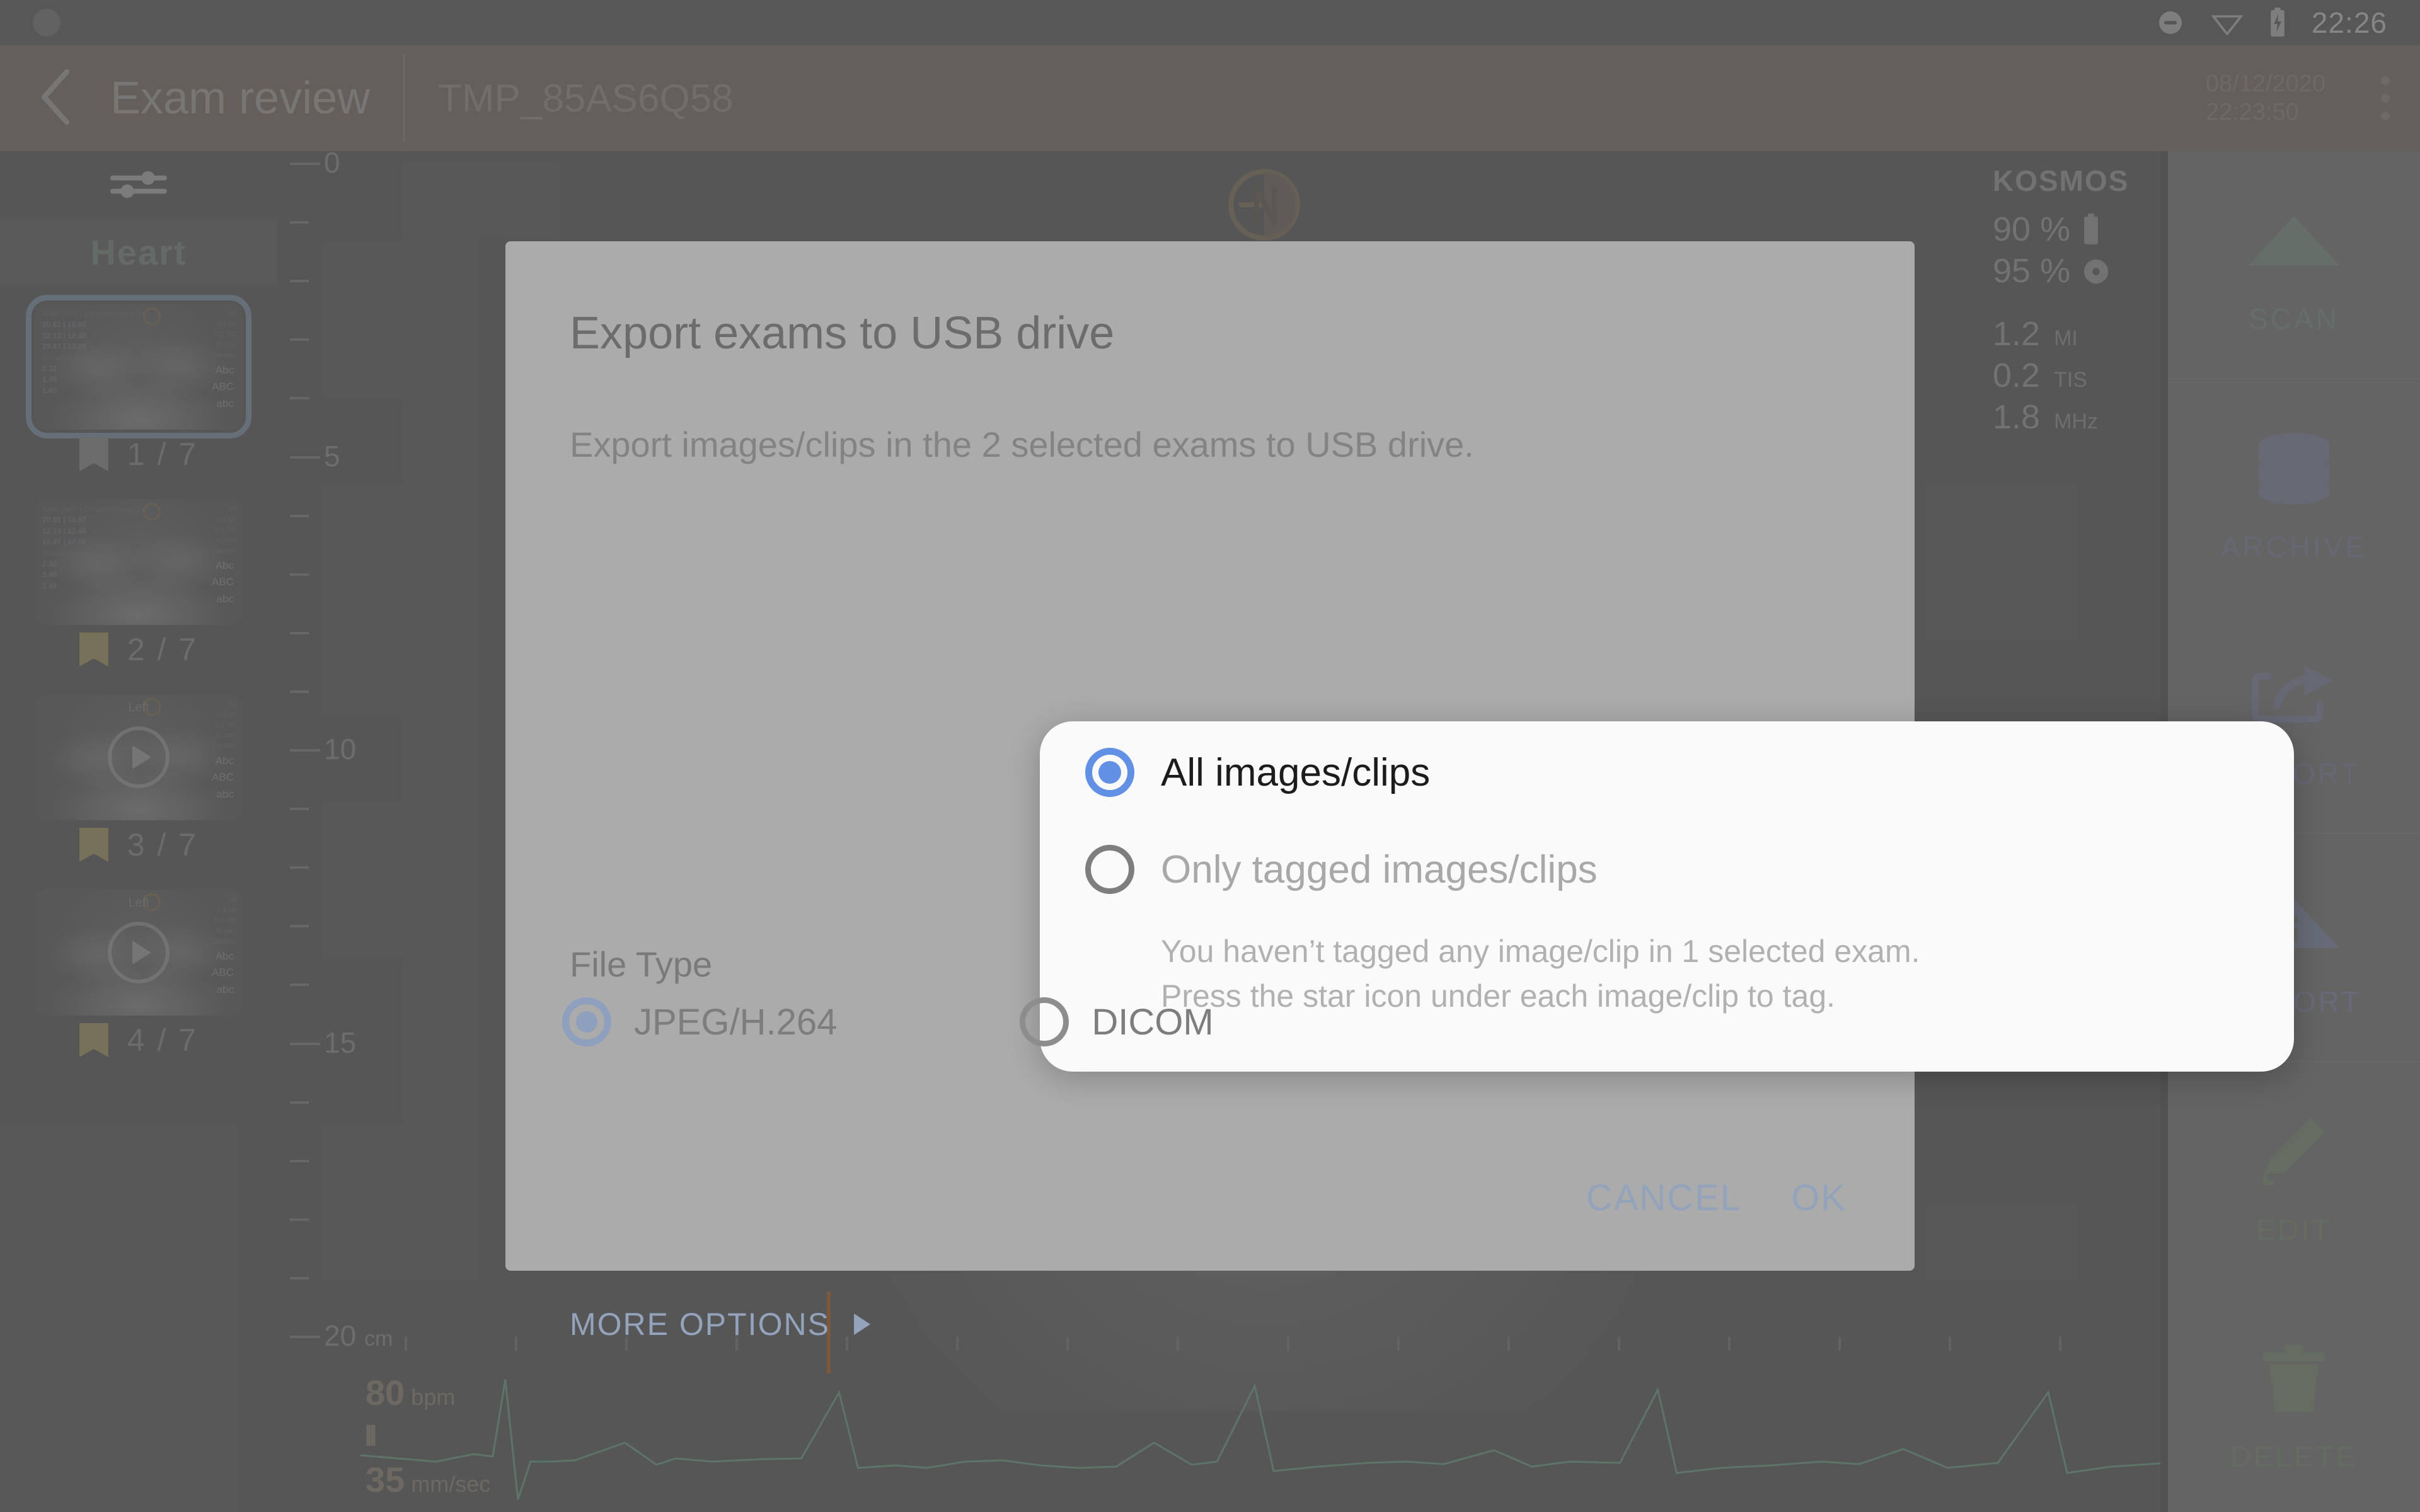 Image resolution: width=2420 pixels, height=1512 pixels. What do you see at coordinates (1153, 1022) in the screenshot?
I see `file-type-option-dicom-label: DICOM` at bounding box center [1153, 1022].